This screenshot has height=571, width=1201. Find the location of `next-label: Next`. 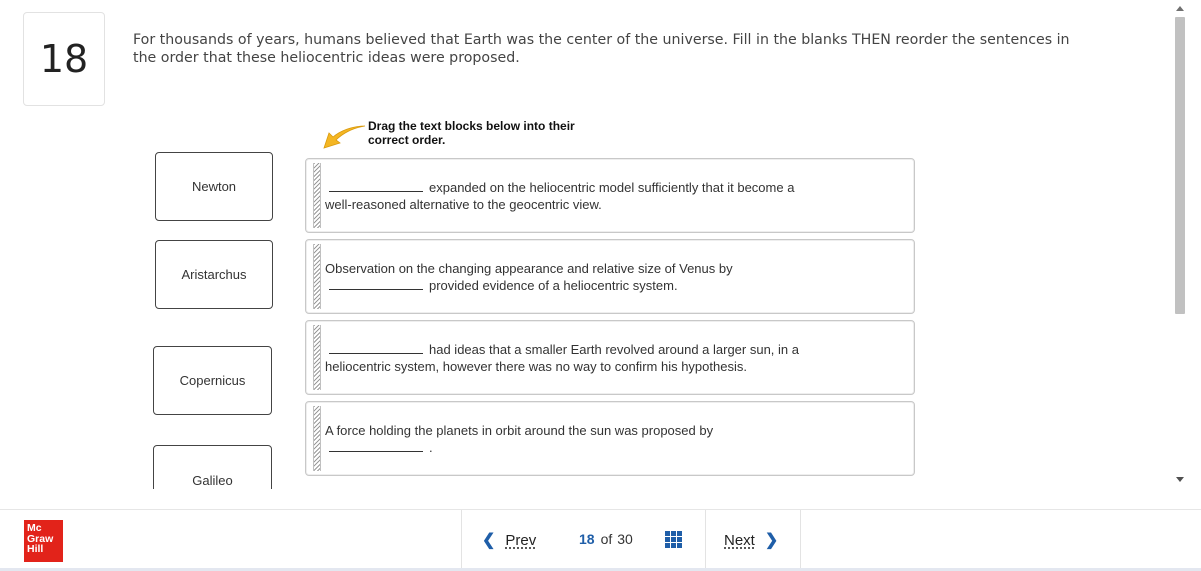

next-label: Next is located at coordinates (739, 540).